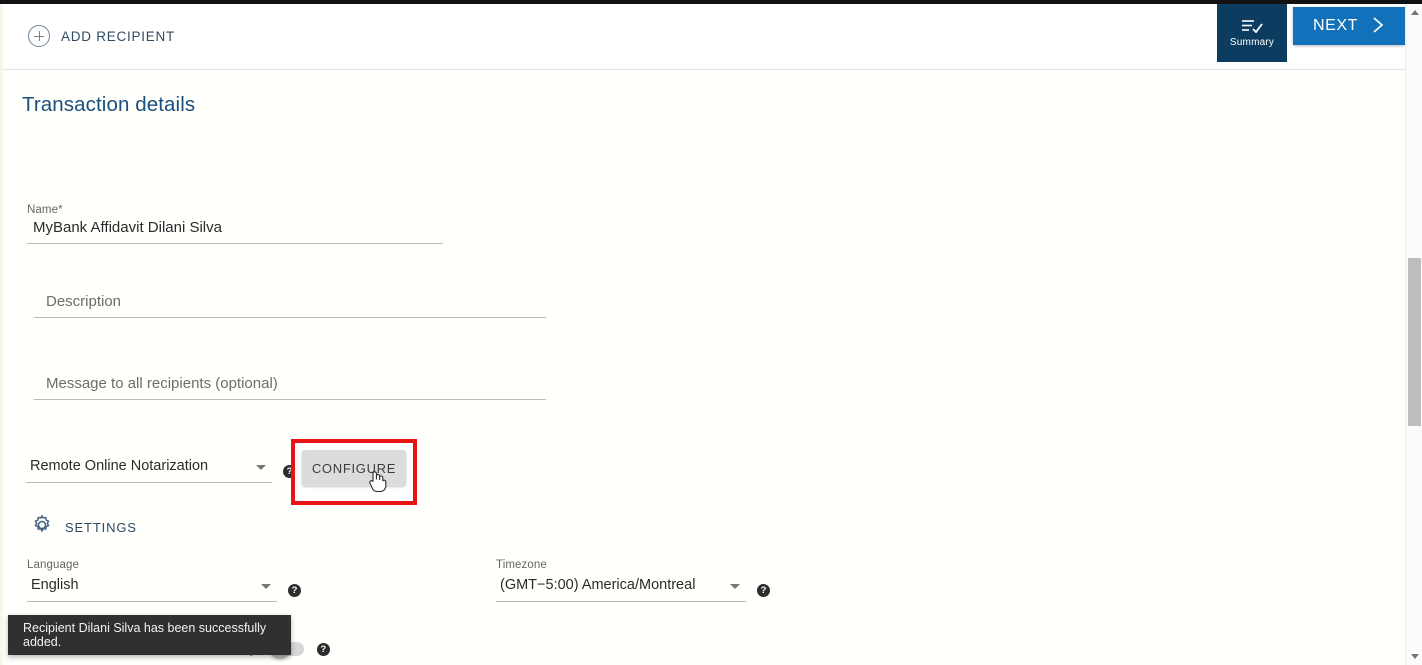  I want to click on next-button: NEXT, so click(1349, 26).